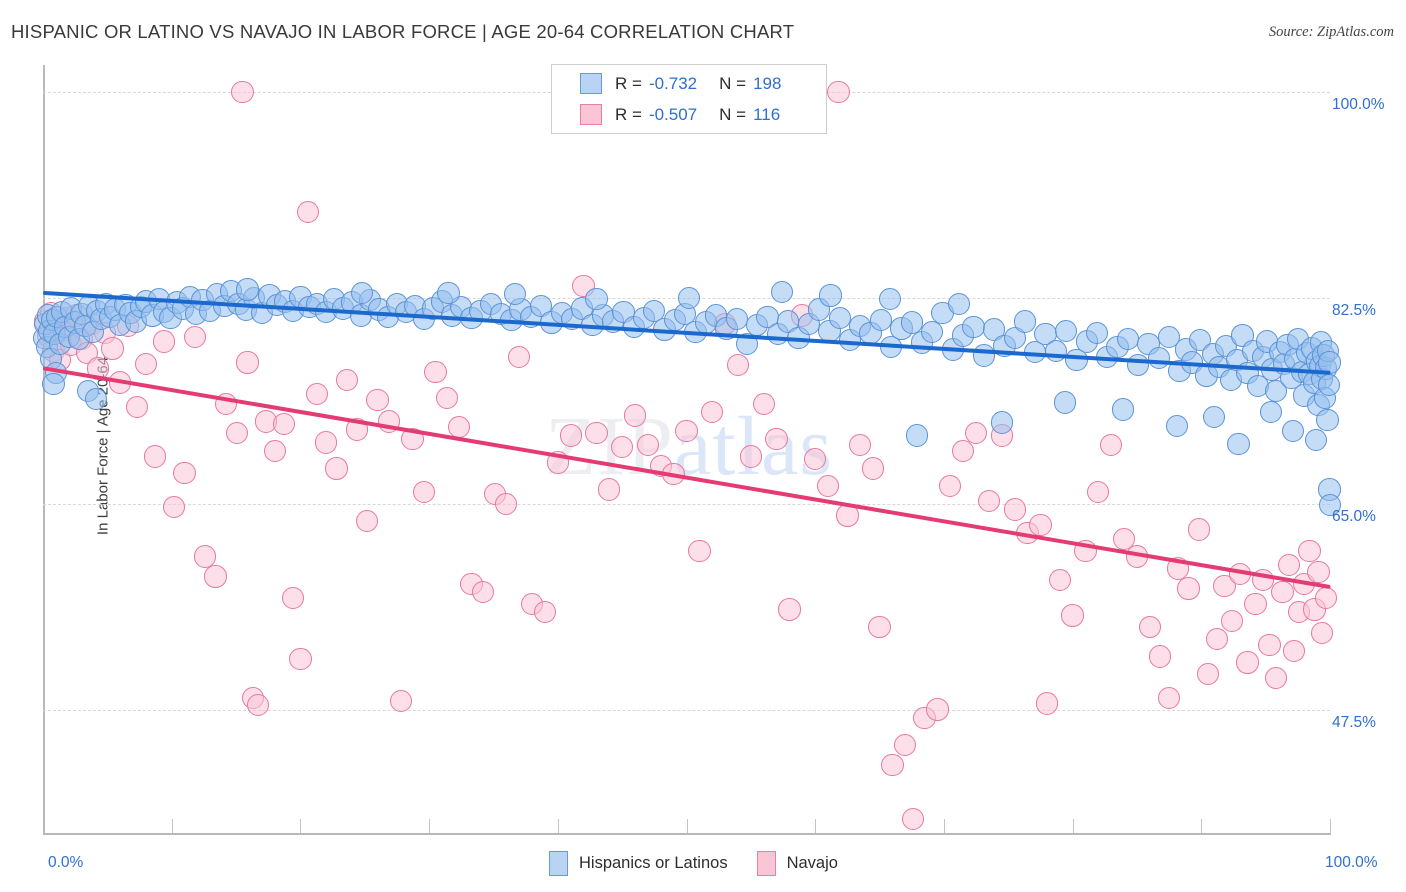  Describe the element at coordinates (628, 114) in the screenshot. I see `r-label: R =` at that location.